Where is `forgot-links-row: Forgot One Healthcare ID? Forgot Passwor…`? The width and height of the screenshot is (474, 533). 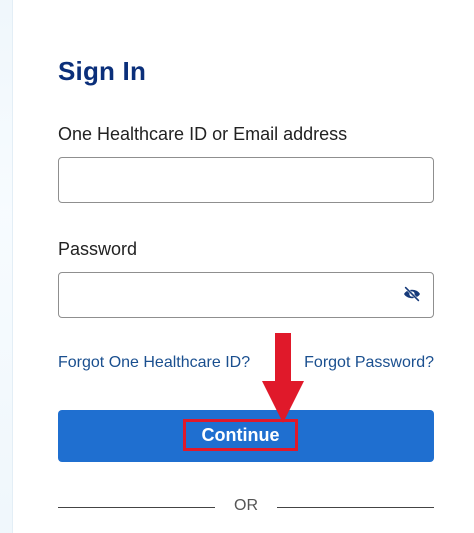
forgot-links-row: Forgot One Healthcare ID? Forgot Passwor… is located at coordinates (246, 364).